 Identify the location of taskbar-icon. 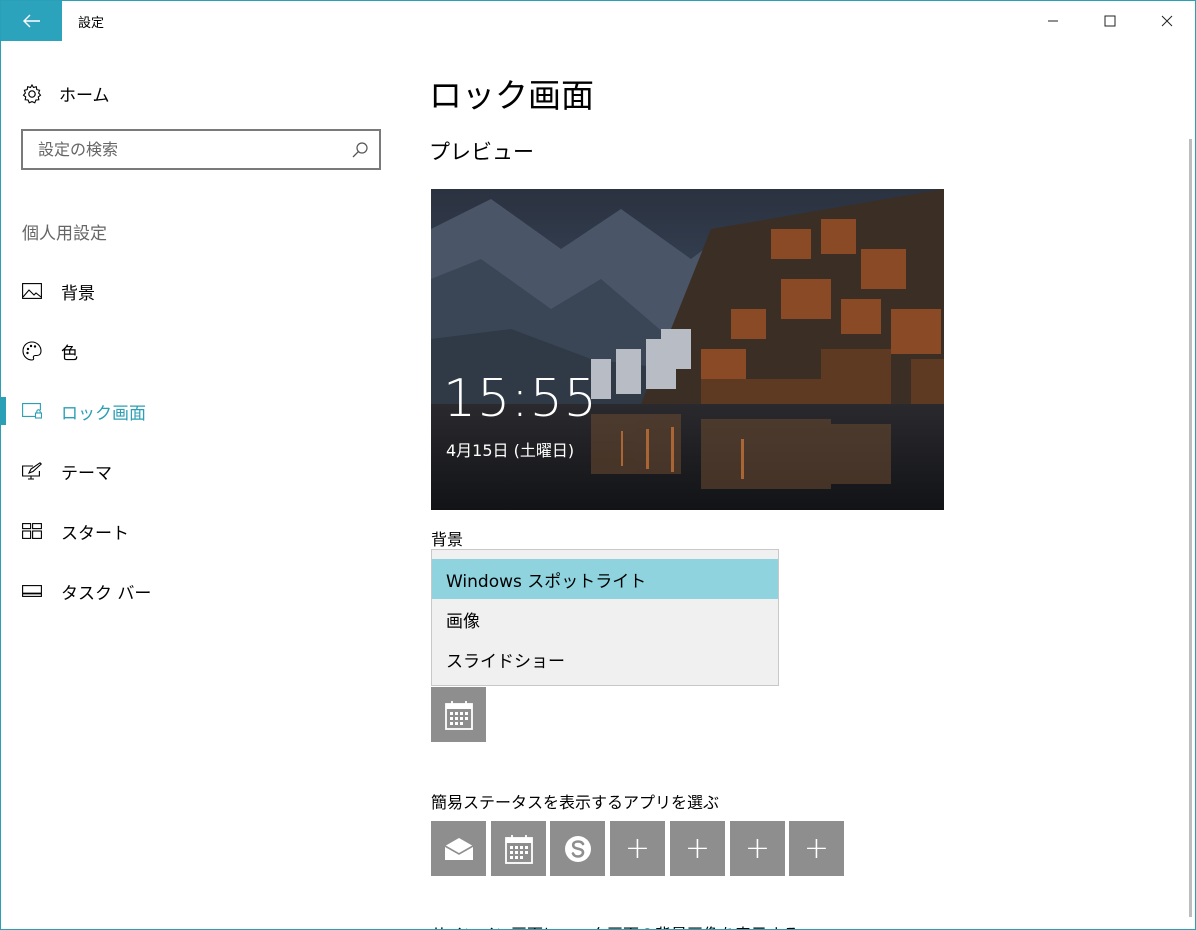
(32, 591).